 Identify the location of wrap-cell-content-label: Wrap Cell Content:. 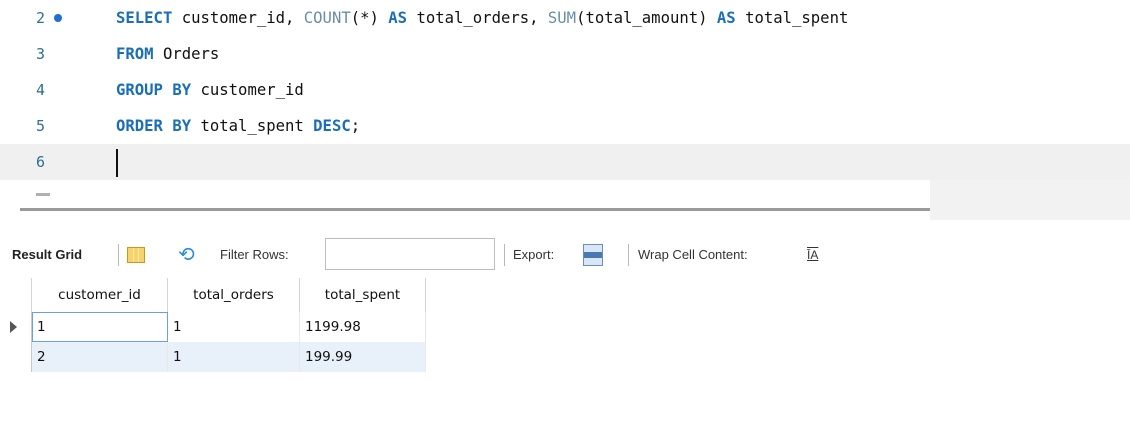
(693, 254).